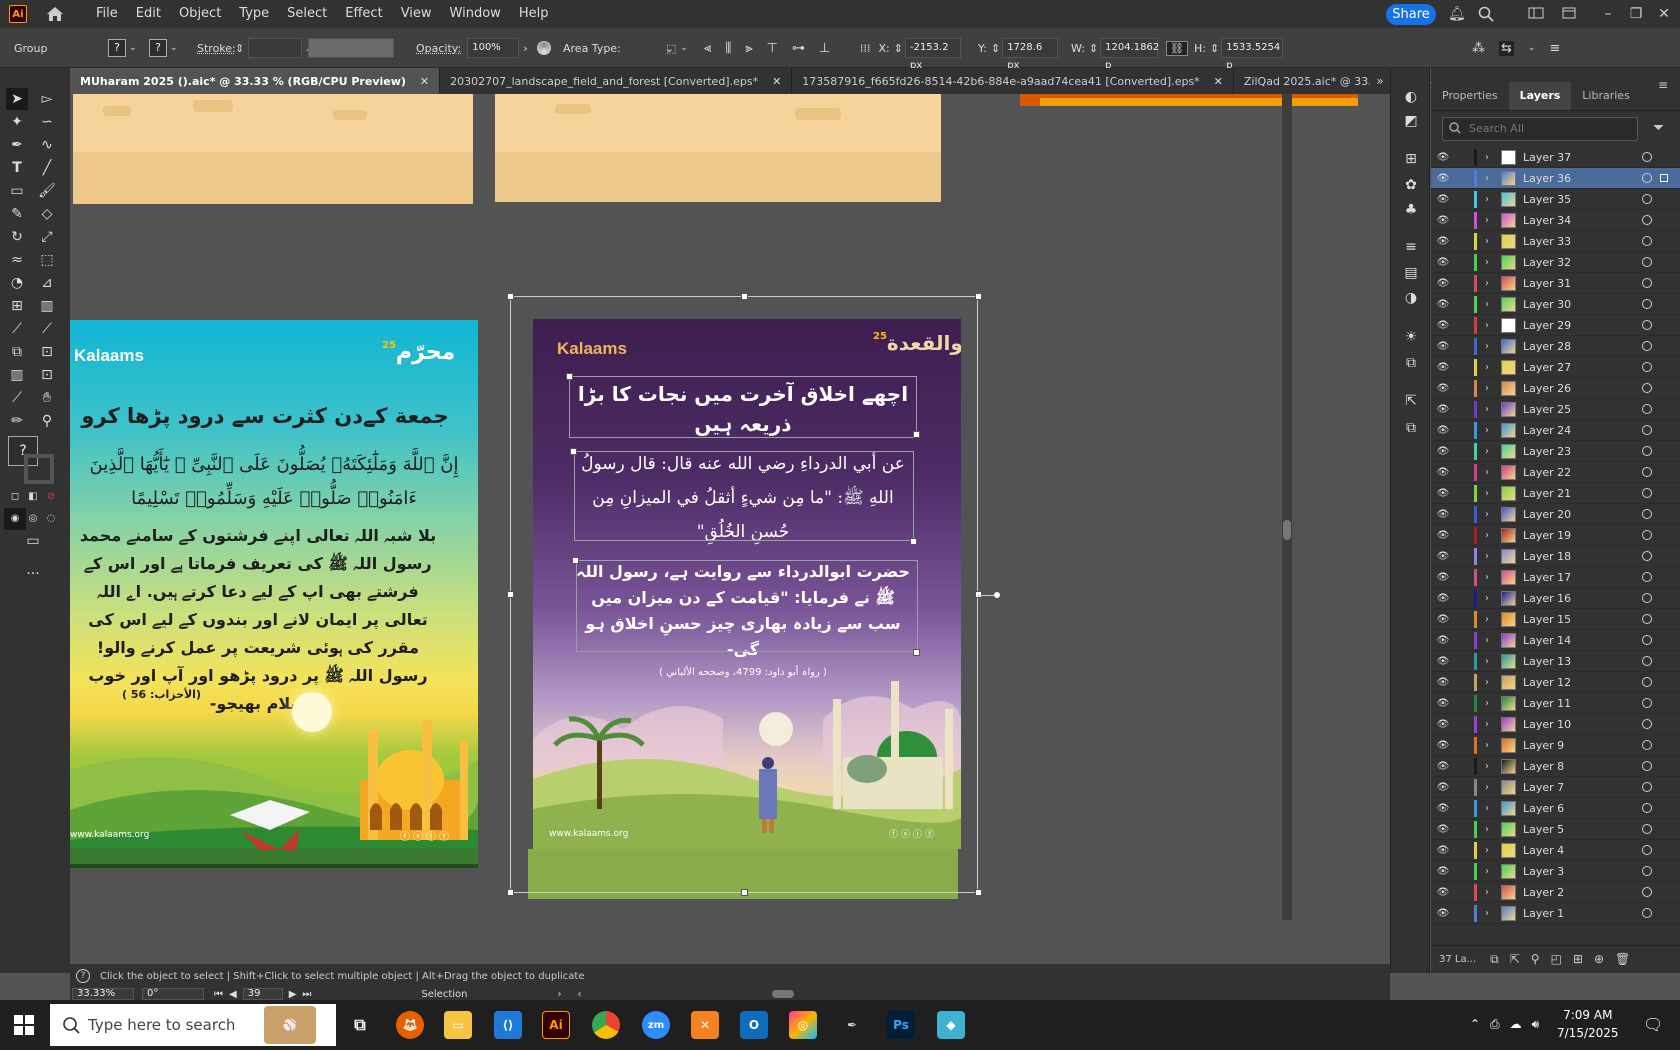  Describe the element at coordinates (254, 14) in the screenshot. I see `menu-type: Type` at that location.